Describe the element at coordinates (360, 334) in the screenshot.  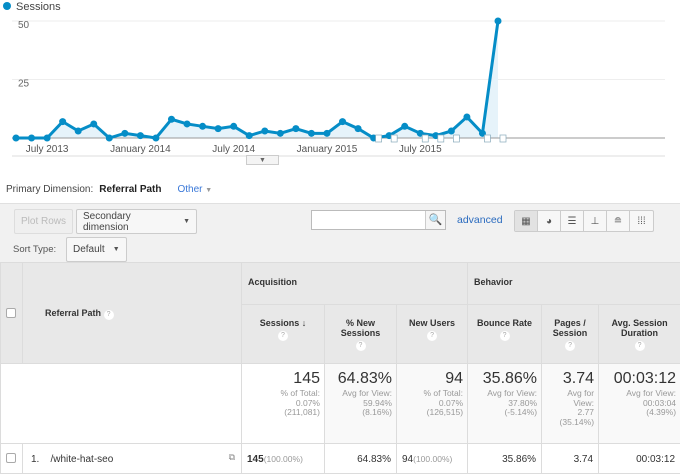
I see `column-header--new-sessions: % New Sessions?` at that location.